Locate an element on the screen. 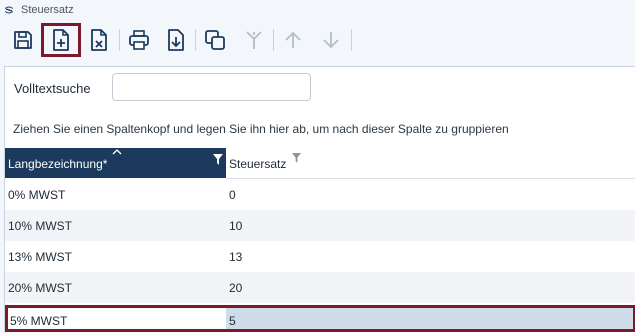  print-button is located at coordinates (139, 40).